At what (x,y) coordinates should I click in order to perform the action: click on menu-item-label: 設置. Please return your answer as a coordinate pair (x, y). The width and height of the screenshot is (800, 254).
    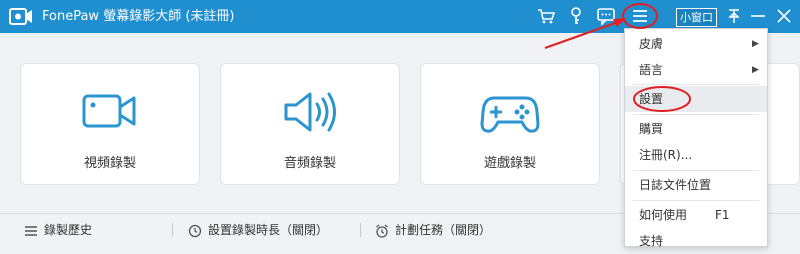
    Looking at the image, I should click on (651, 99).